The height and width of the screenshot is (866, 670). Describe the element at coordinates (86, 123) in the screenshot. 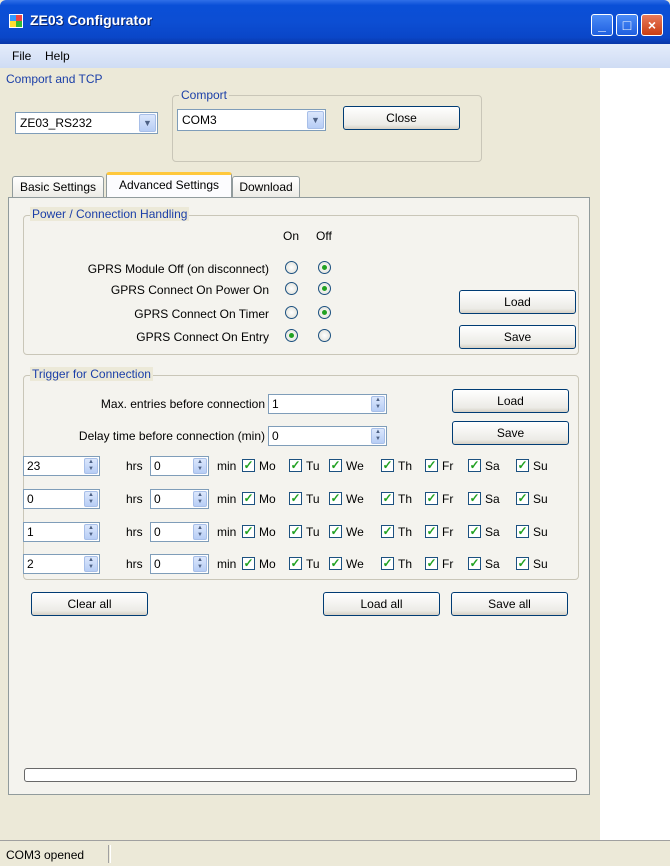

I see `device-select: ZE03_RS232 ▼` at that location.